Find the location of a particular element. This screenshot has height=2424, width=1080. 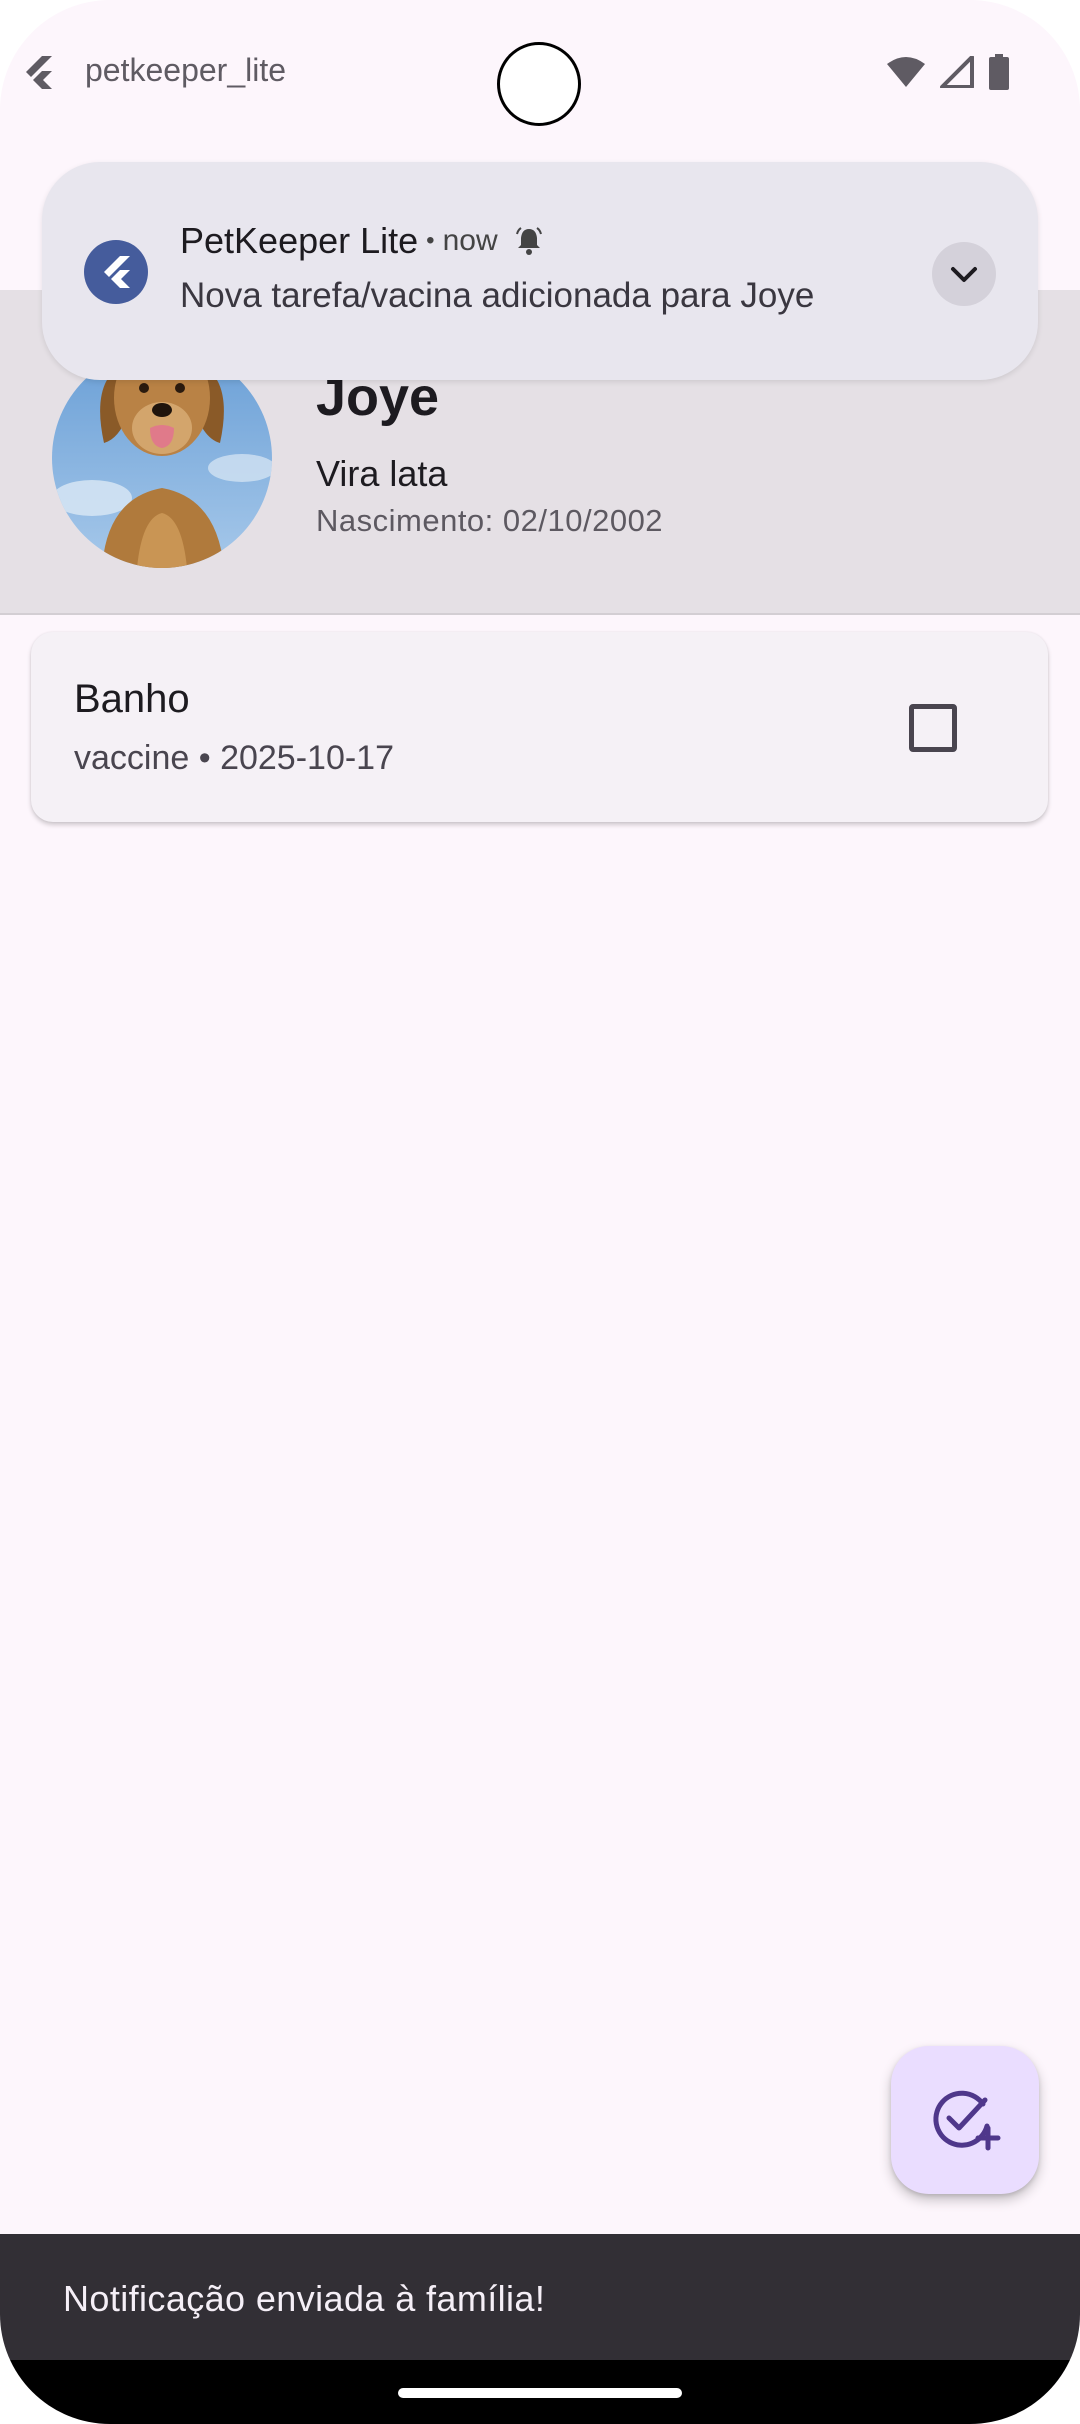

task-card: Banho vaccine • 2025-10-17 is located at coordinates (539, 727).